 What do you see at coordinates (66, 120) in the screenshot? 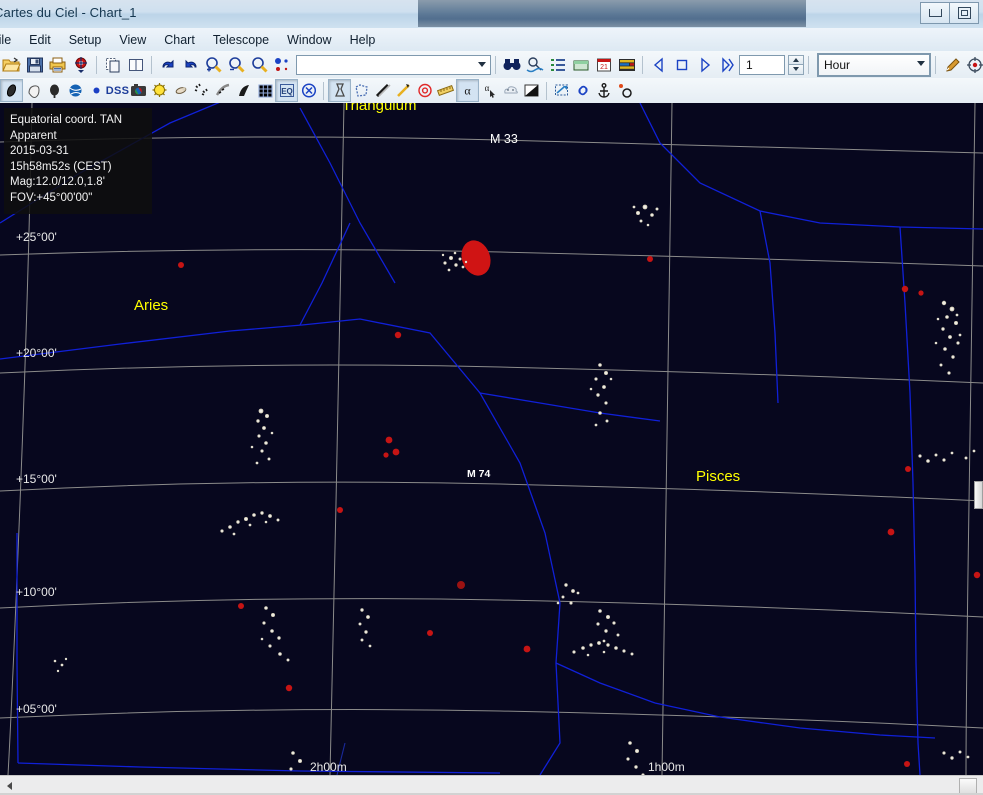
I see `info-line-projection: Equatorial coord. TAN` at bounding box center [66, 120].